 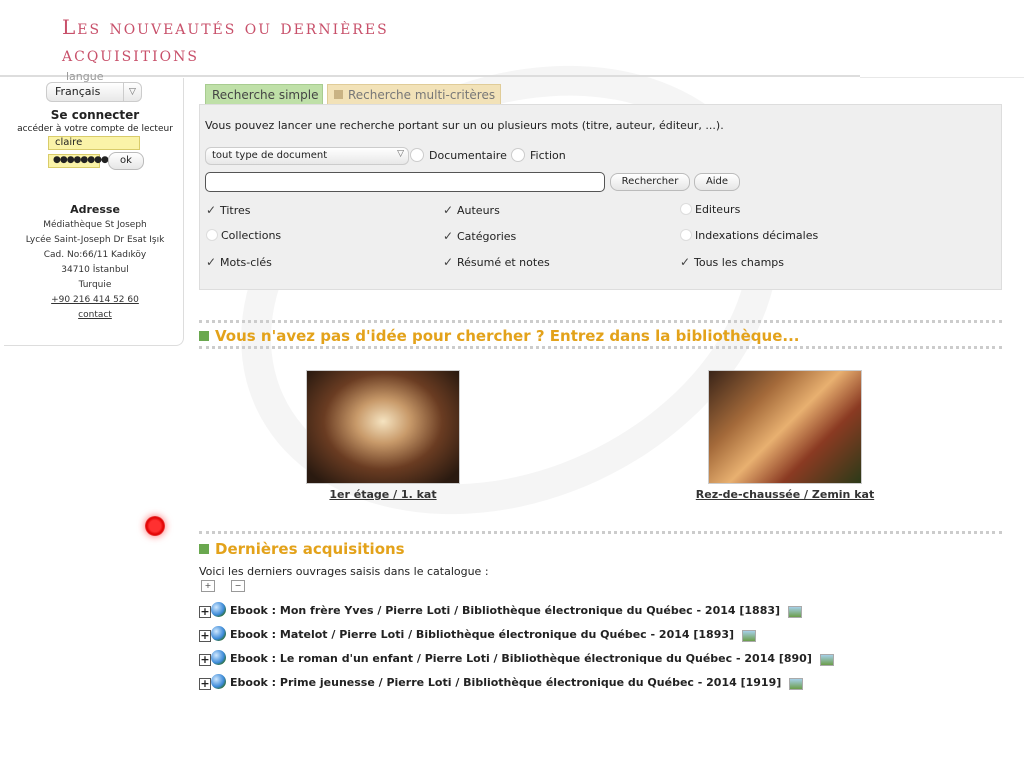 I want to click on criterion-label: Collections, so click(x=251, y=235).